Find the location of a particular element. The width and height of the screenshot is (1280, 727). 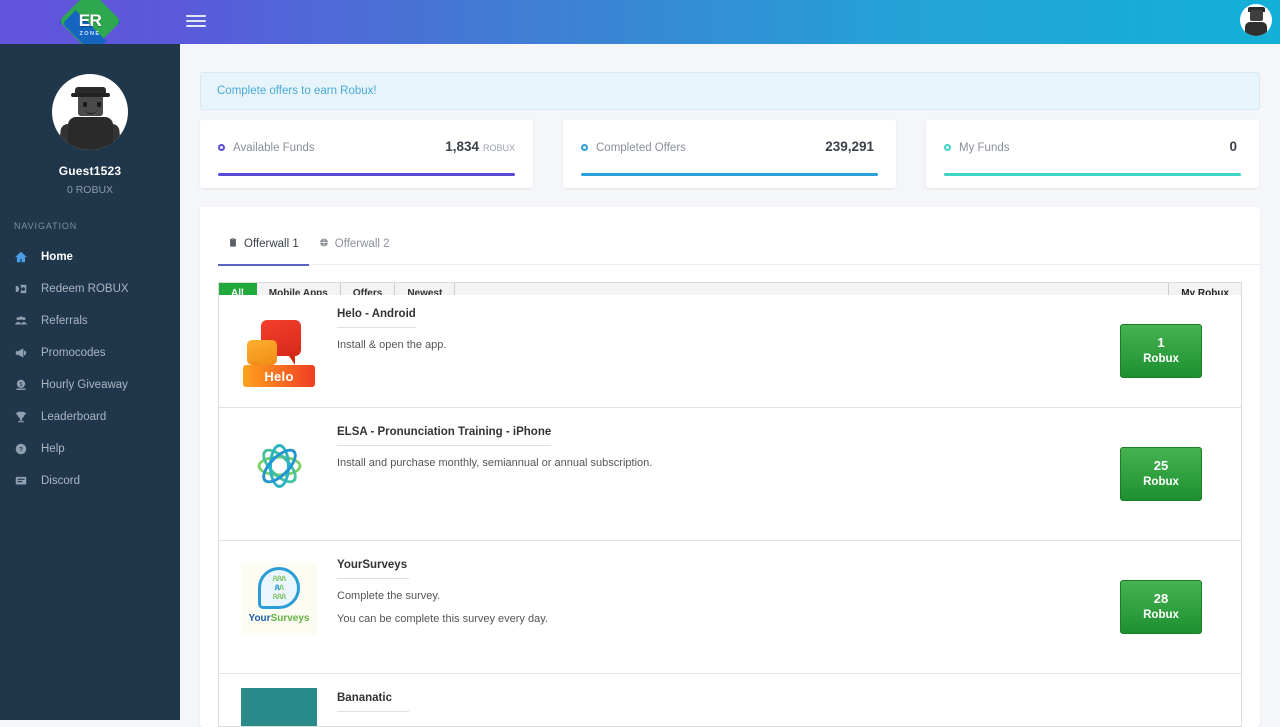

claim-reward-button: 25 Robux is located at coordinates (1161, 474).